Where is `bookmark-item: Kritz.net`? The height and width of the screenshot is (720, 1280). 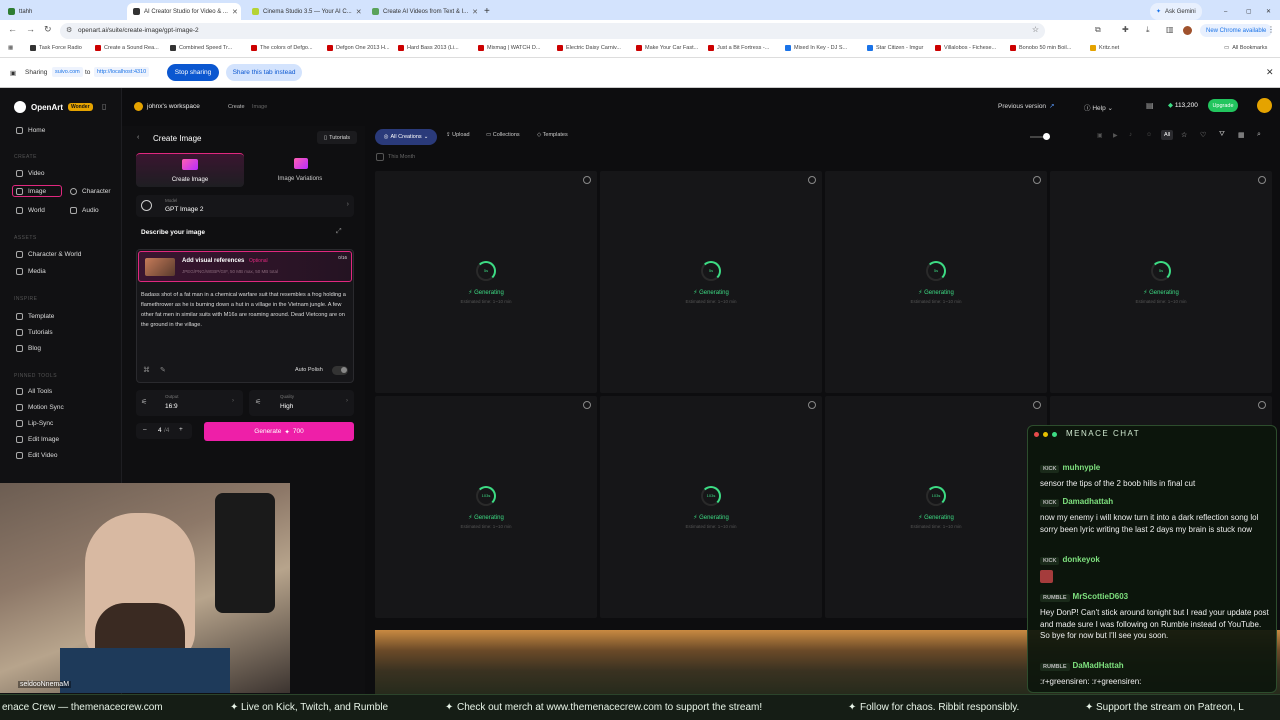 bookmark-item: Kritz.net is located at coordinates (1104, 48).